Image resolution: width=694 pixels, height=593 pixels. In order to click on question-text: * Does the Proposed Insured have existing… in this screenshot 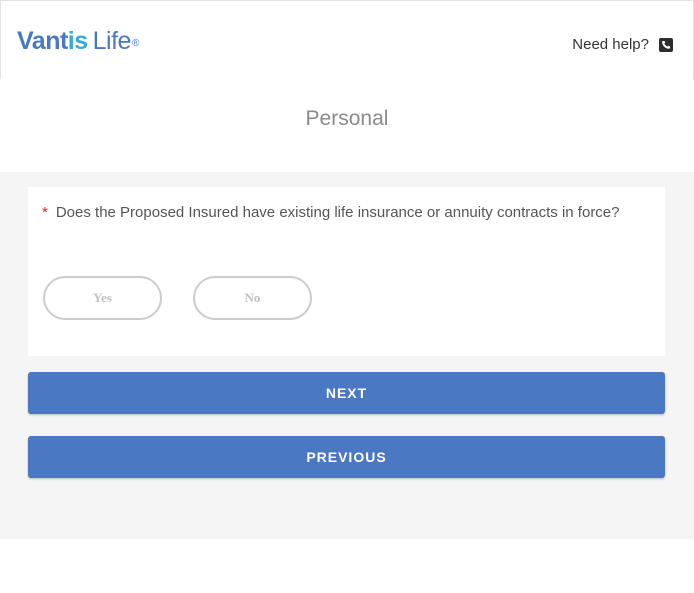, I will do `click(342, 213)`.